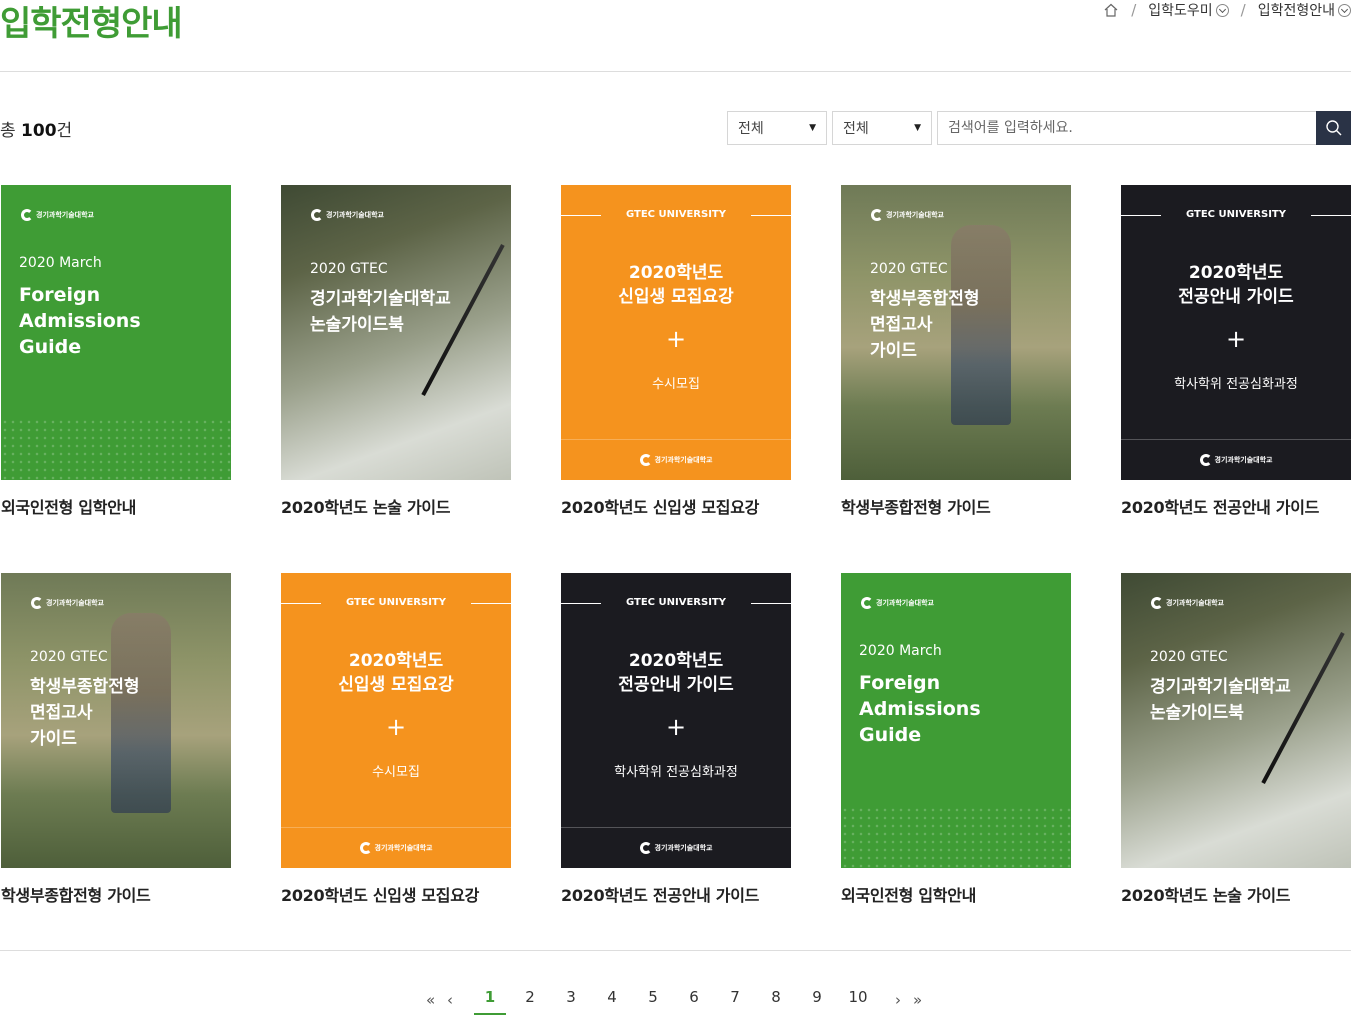  I want to click on category-select-2: 전체 ▼, so click(882, 128).